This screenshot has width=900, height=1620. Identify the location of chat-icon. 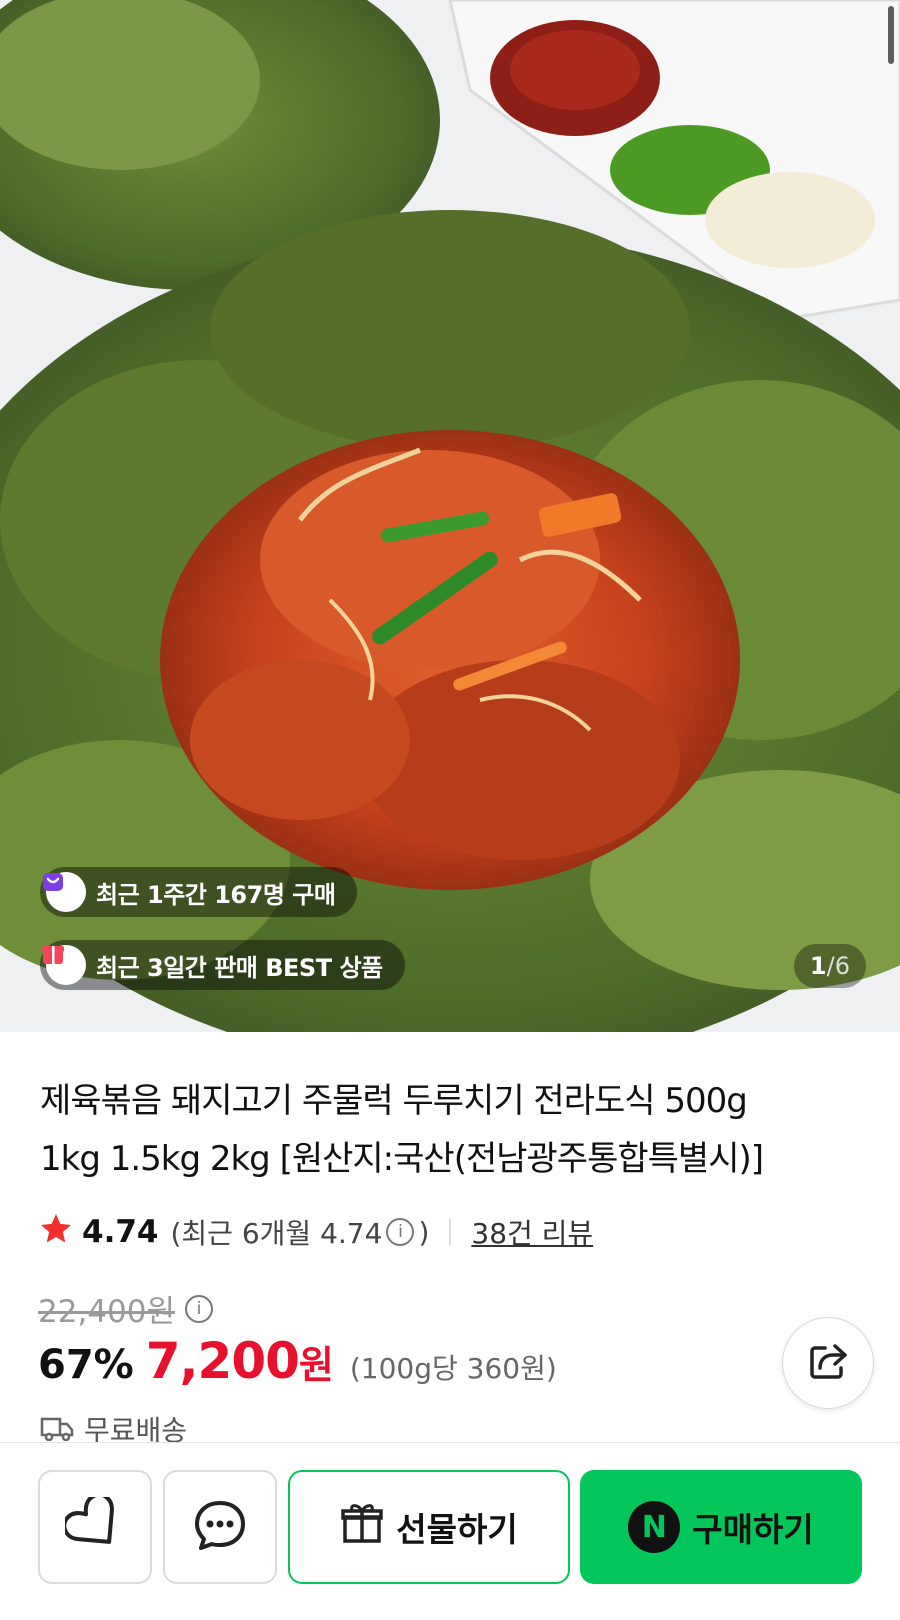
(220, 1527).